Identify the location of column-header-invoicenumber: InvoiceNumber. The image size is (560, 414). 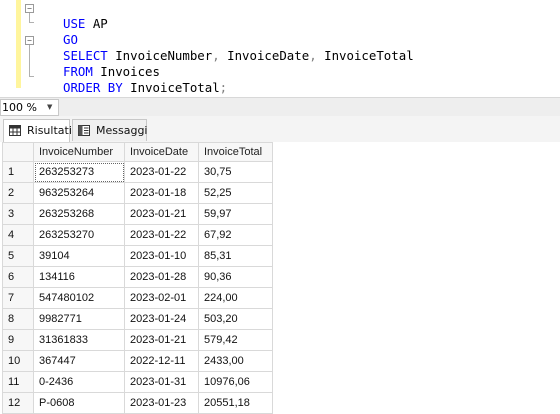
(79, 152).